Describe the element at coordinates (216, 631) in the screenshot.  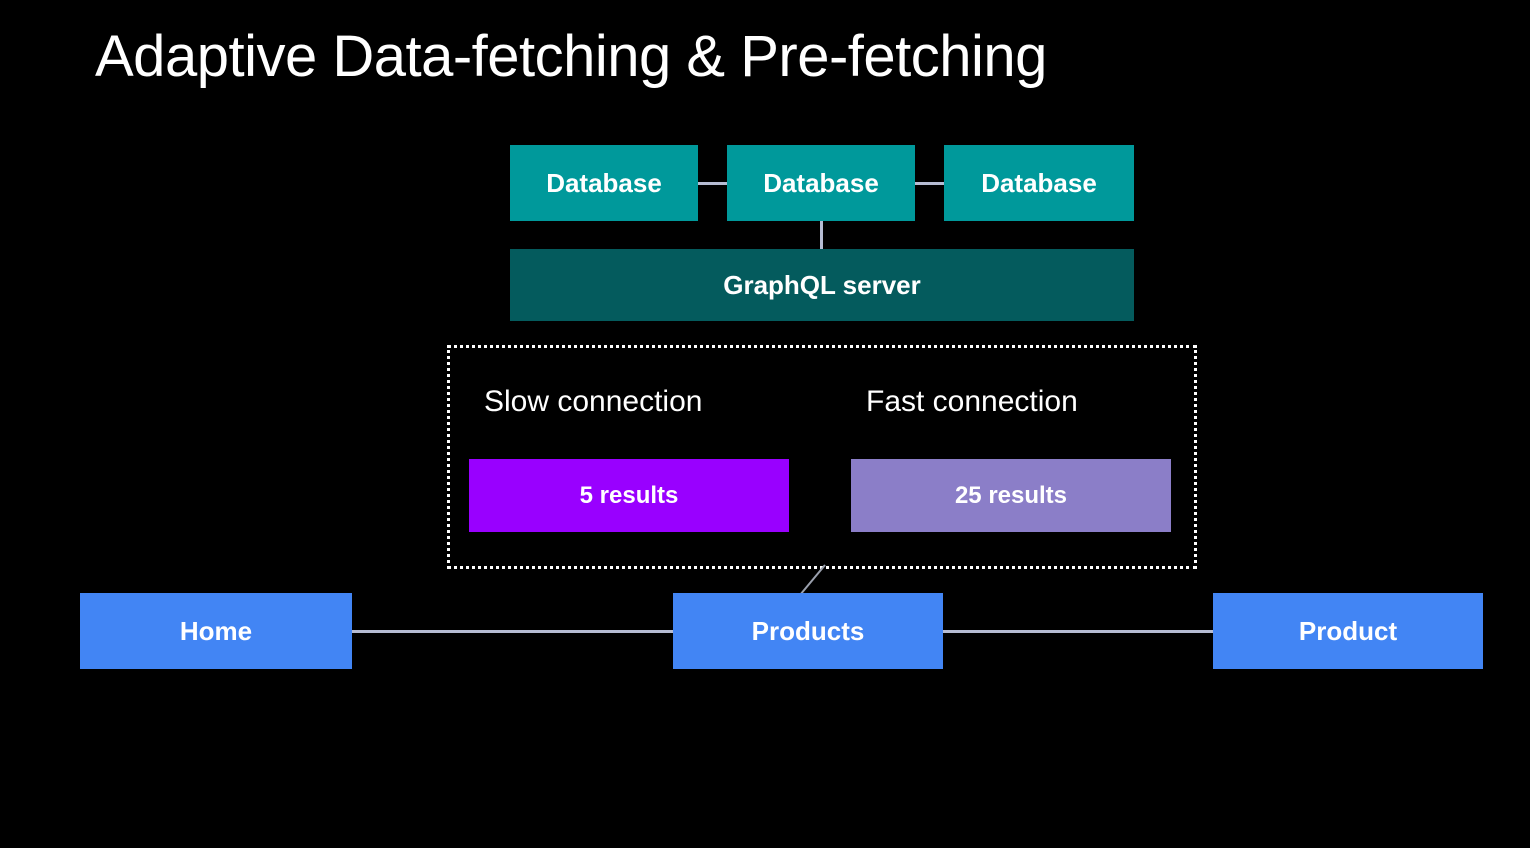
I see `route-box-home: Home` at that location.